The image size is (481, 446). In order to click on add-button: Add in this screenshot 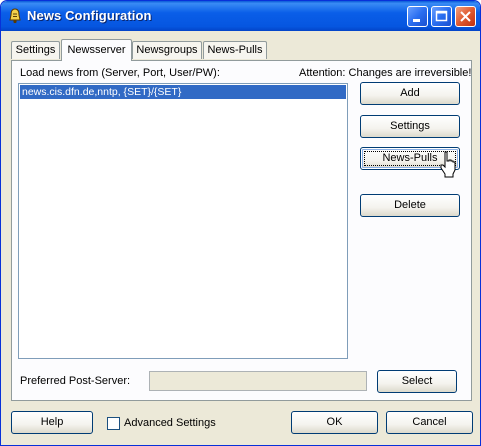, I will do `click(410, 93)`.